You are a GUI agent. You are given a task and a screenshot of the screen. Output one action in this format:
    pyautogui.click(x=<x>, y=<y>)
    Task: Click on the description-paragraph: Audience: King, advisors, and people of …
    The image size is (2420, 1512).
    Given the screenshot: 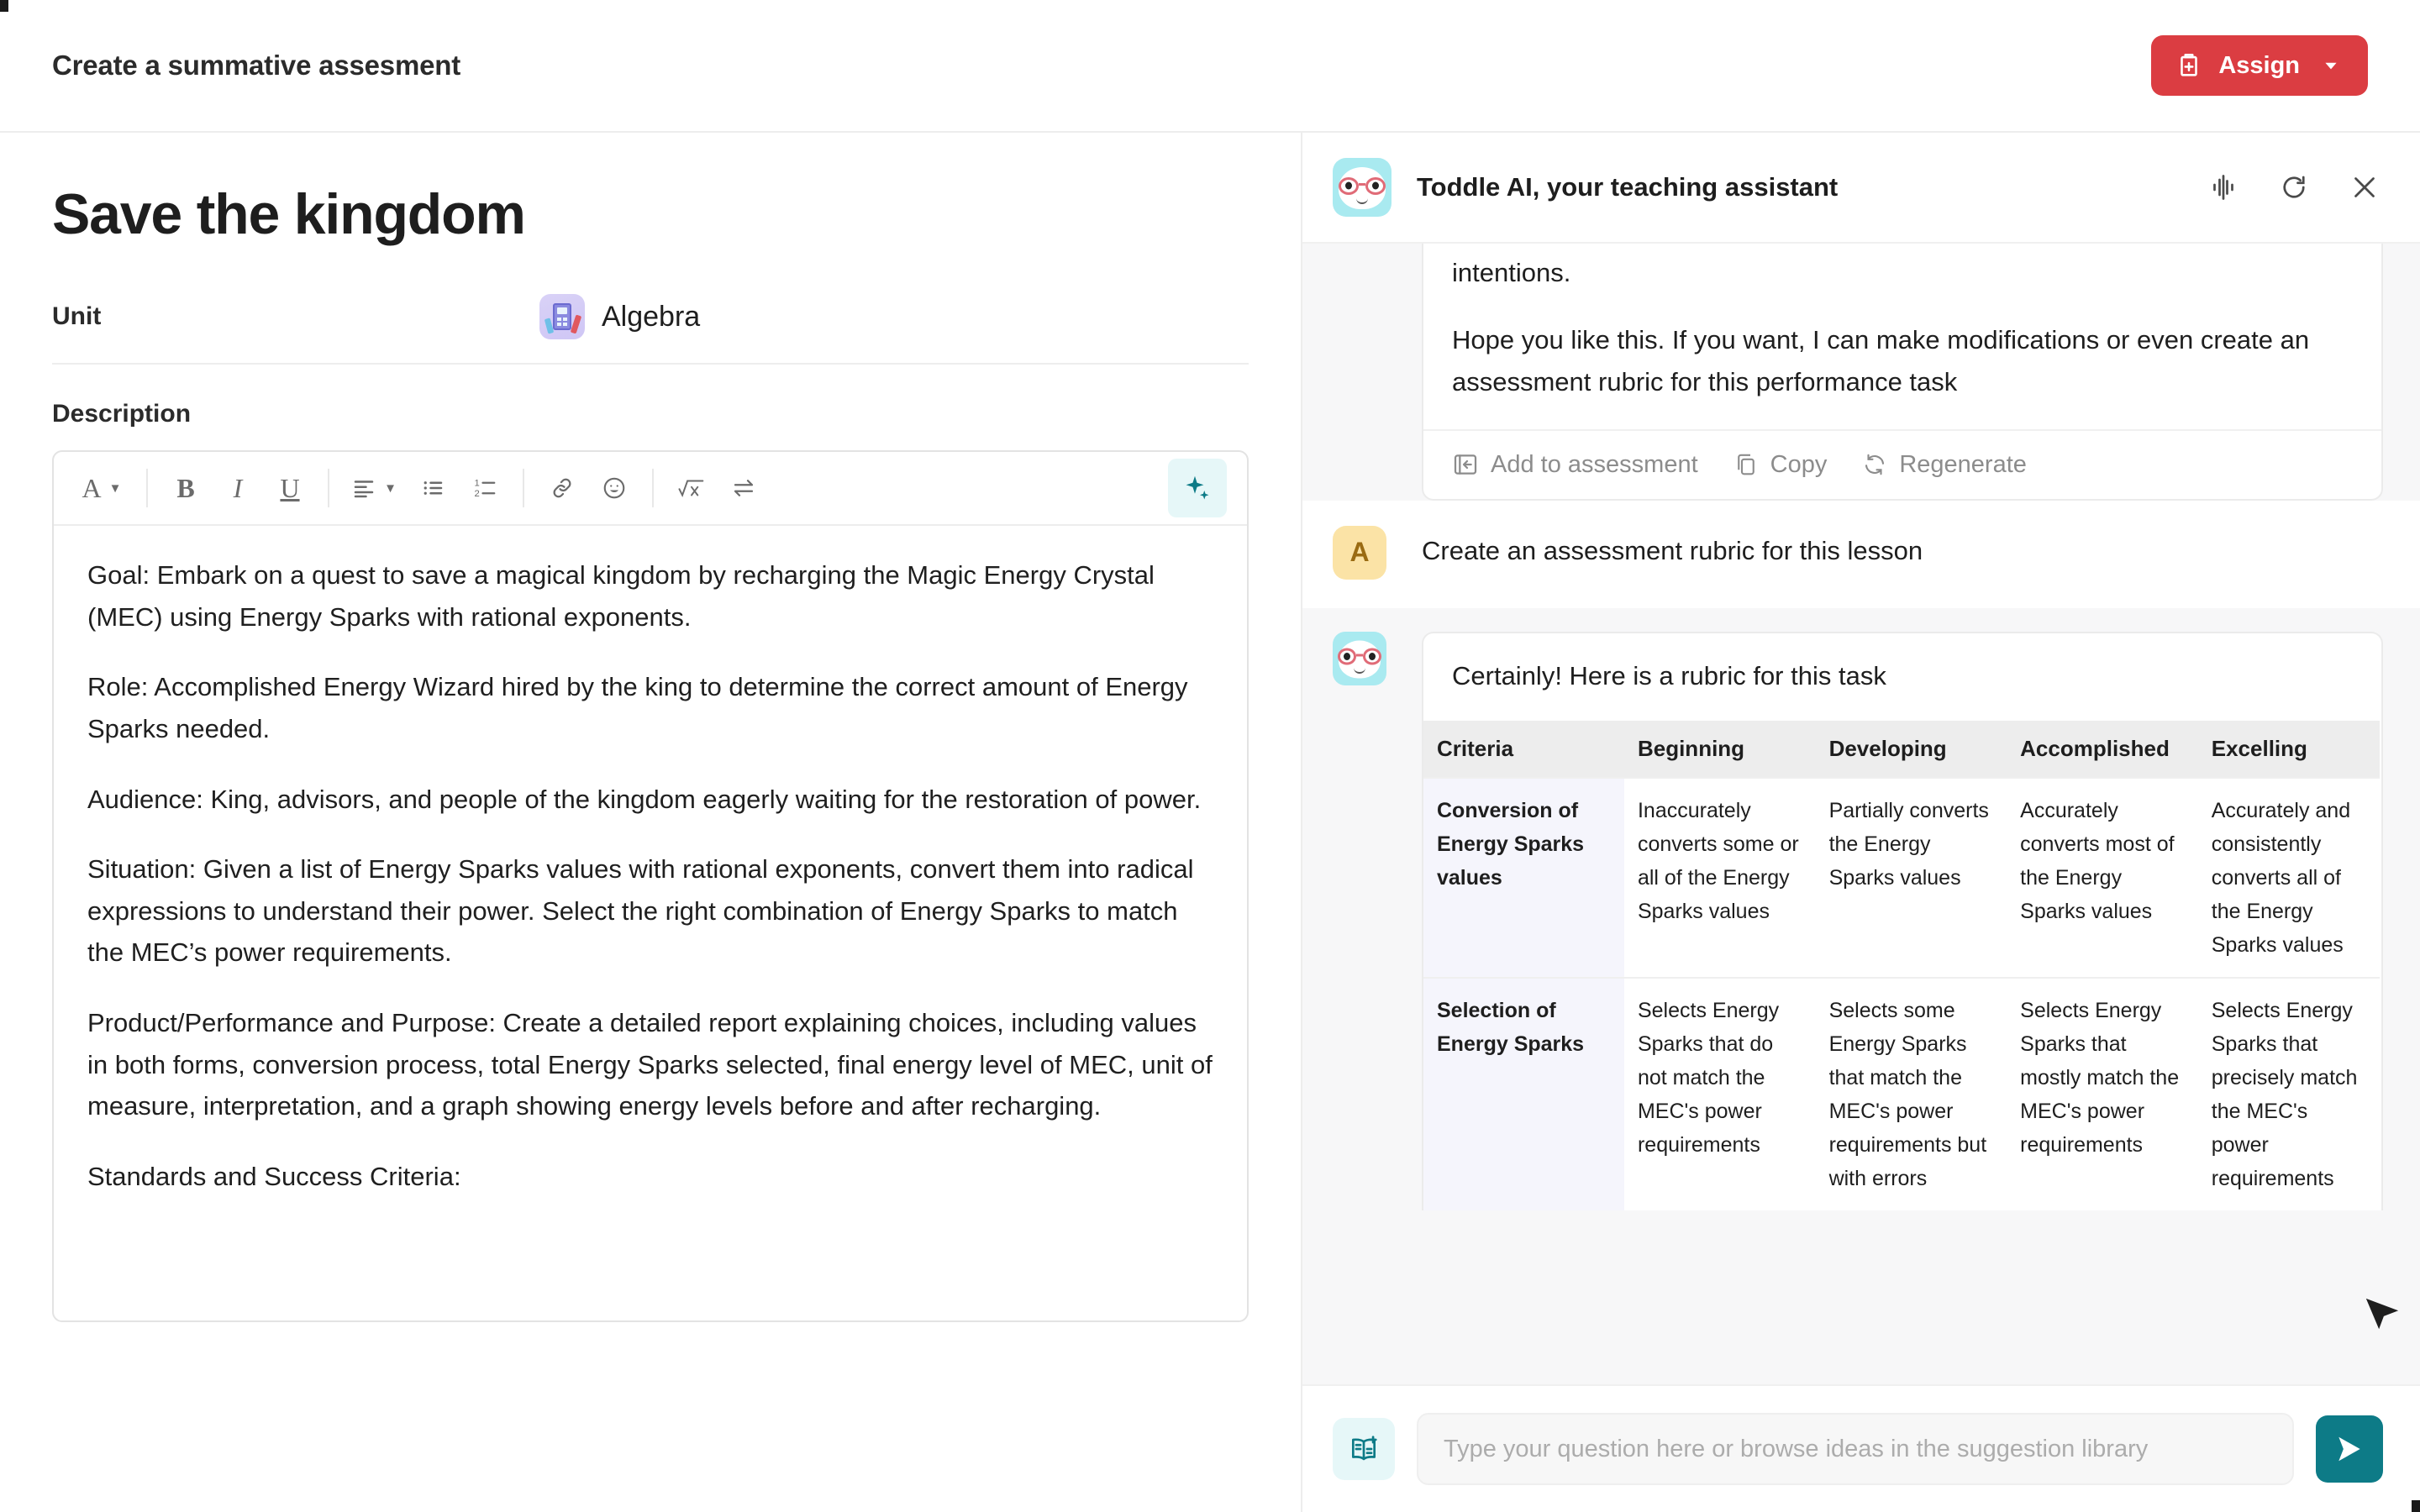 What is the action you would take?
    pyautogui.click(x=644, y=799)
    